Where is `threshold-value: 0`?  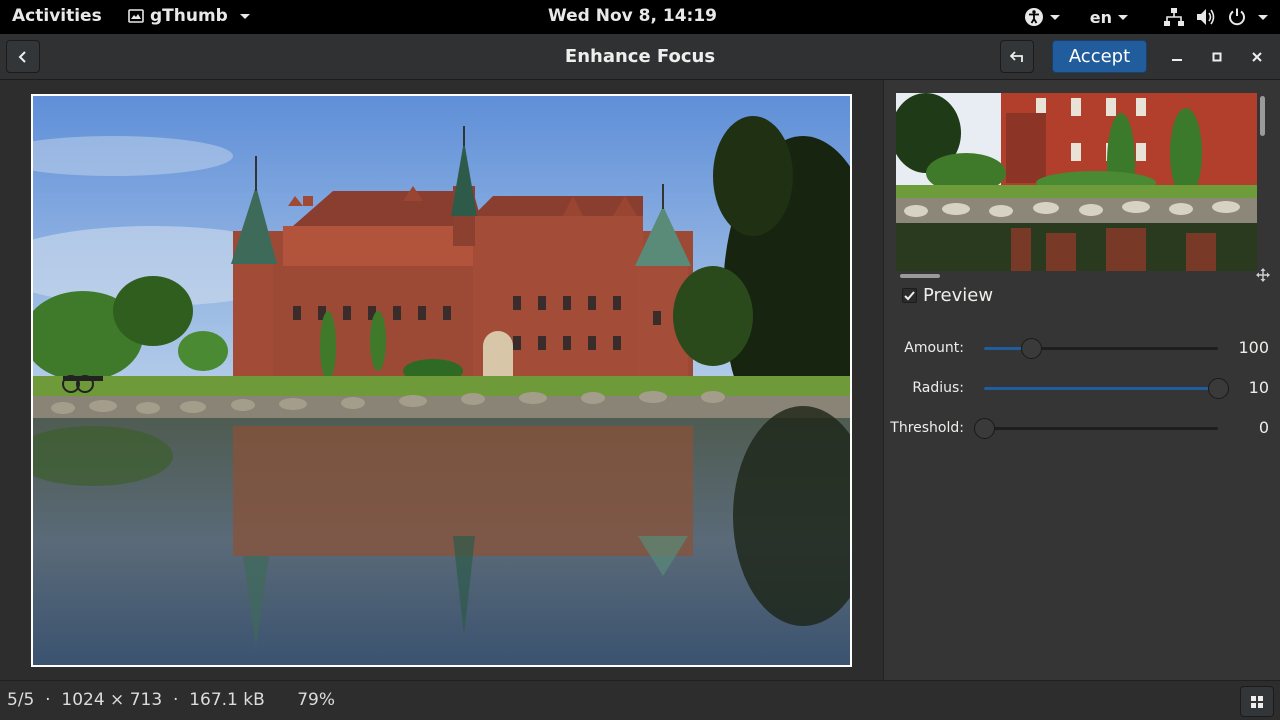 threshold-value: 0 is located at coordinates (1263, 427).